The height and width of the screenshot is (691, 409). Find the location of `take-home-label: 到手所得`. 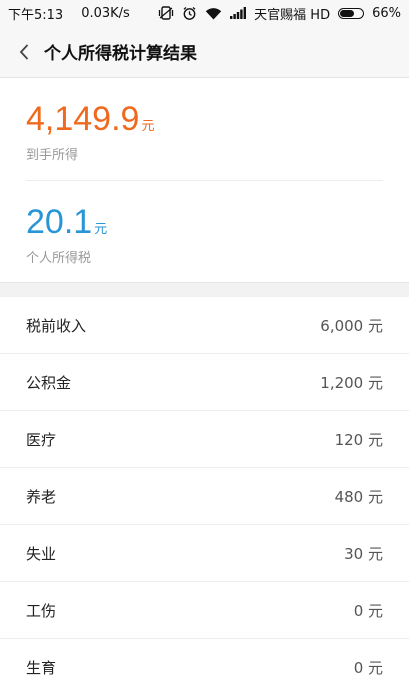

take-home-label: 到手所得 is located at coordinates (52, 155).